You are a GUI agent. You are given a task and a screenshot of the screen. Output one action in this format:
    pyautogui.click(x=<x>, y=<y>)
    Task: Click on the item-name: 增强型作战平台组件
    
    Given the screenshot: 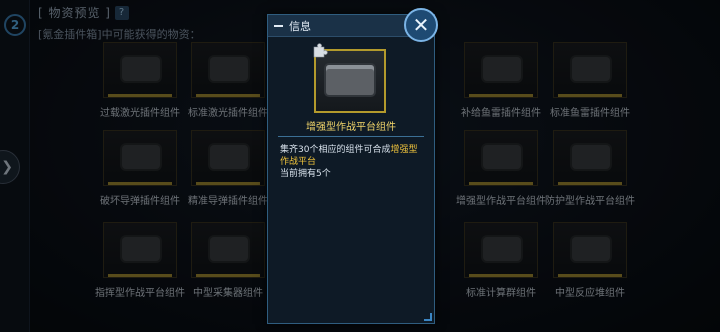 What is the action you would take?
    pyautogui.click(x=351, y=127)
    